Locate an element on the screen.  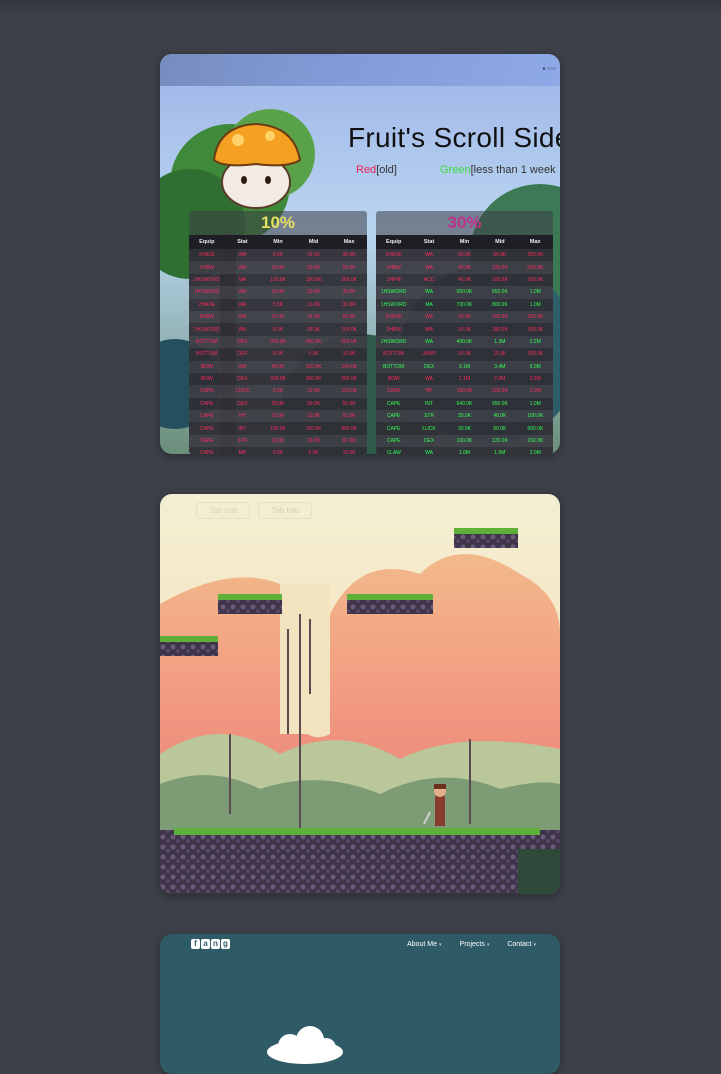
chevron-down-icon: ▾ is located at coordinates (488, 945).